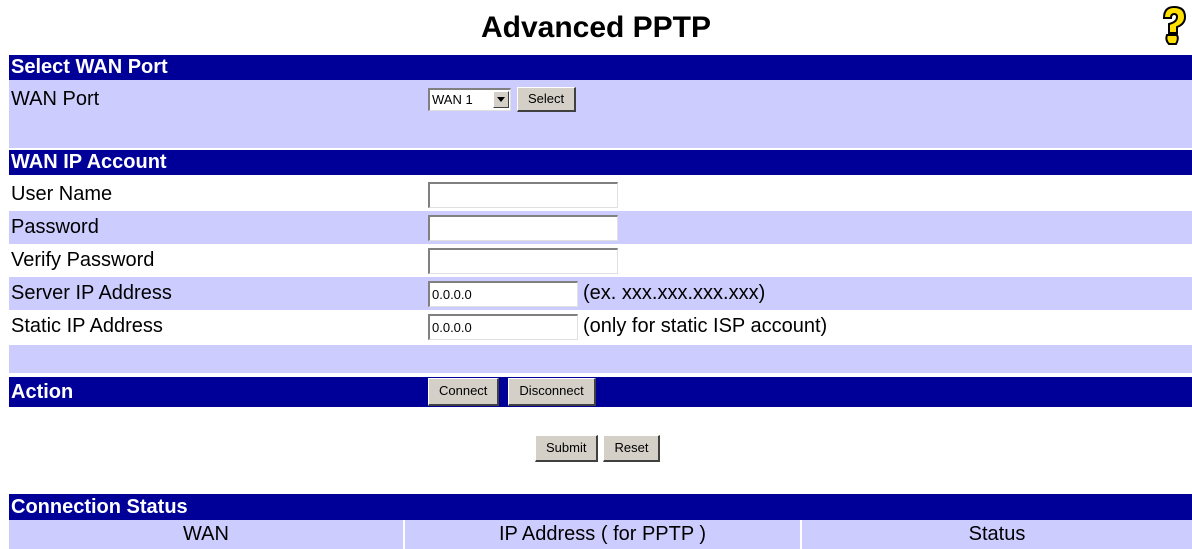  I want to click on verify-password-input, so click(523, 260).